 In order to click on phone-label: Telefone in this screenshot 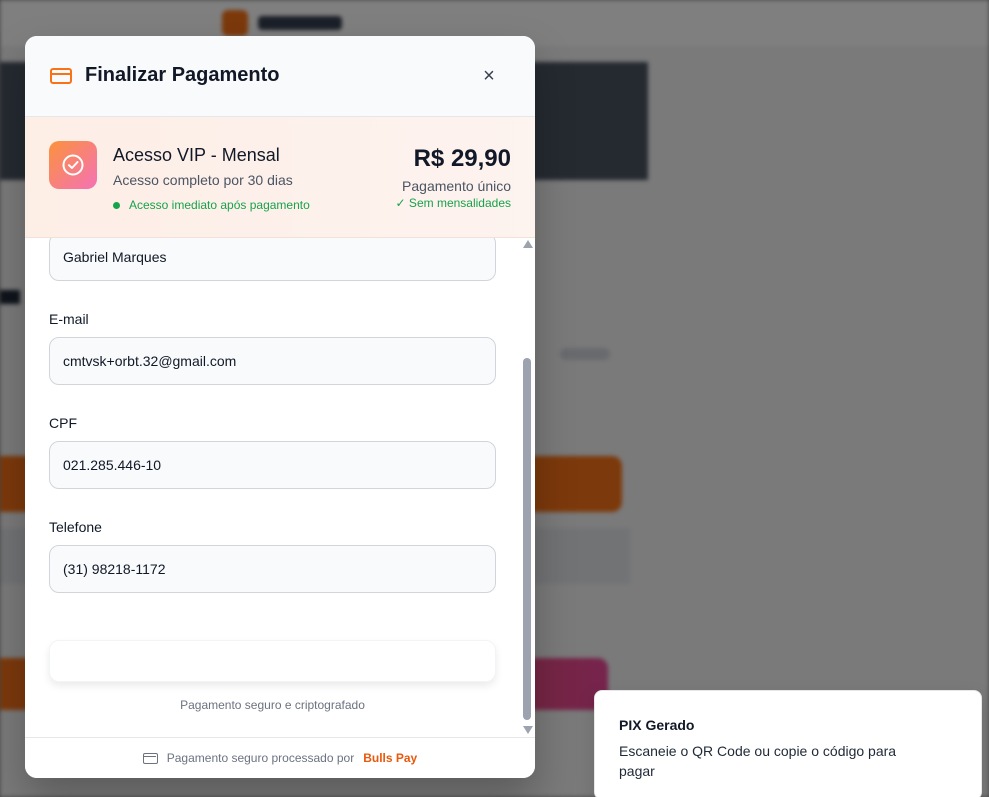, I will do `click(75, 527)`.